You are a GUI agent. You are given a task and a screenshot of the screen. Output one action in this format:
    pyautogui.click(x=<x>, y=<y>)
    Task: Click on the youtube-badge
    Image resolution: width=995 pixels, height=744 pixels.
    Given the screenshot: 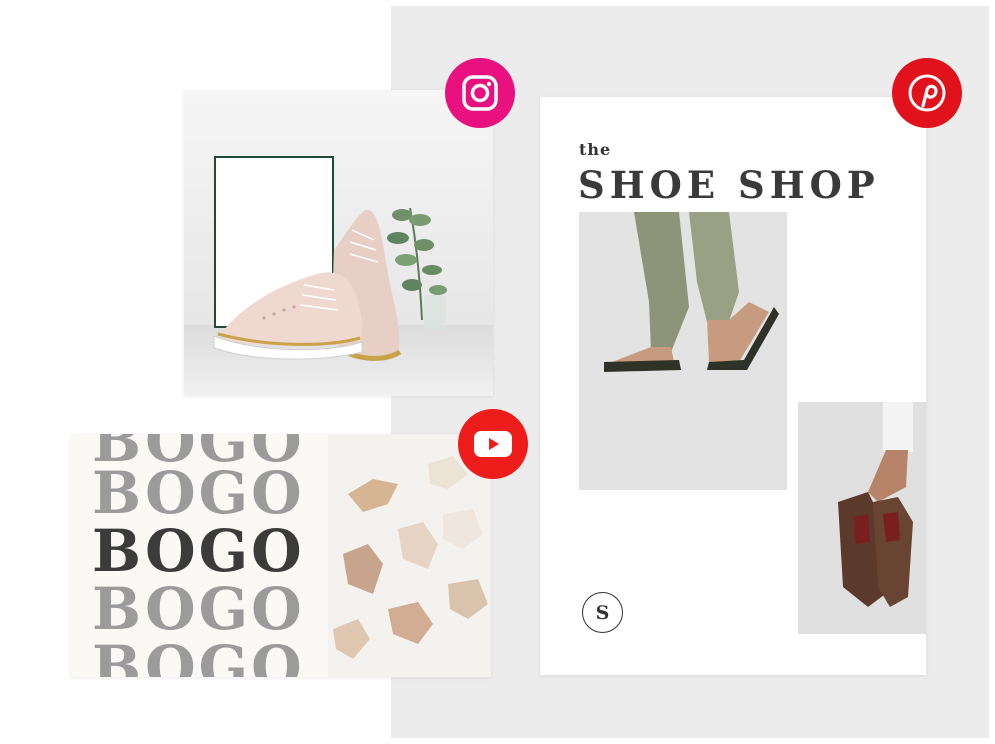 What is the action you would take?
    pyautogui.click(x=493, y=444)
    